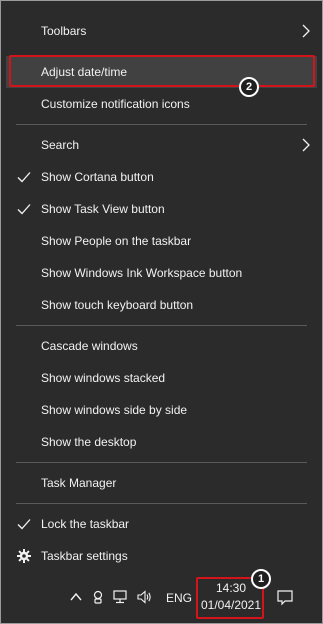  Describe the element at coordinates (89, 442) in the screenshot. I see `menu-item-label: Show the desktop` at that location.